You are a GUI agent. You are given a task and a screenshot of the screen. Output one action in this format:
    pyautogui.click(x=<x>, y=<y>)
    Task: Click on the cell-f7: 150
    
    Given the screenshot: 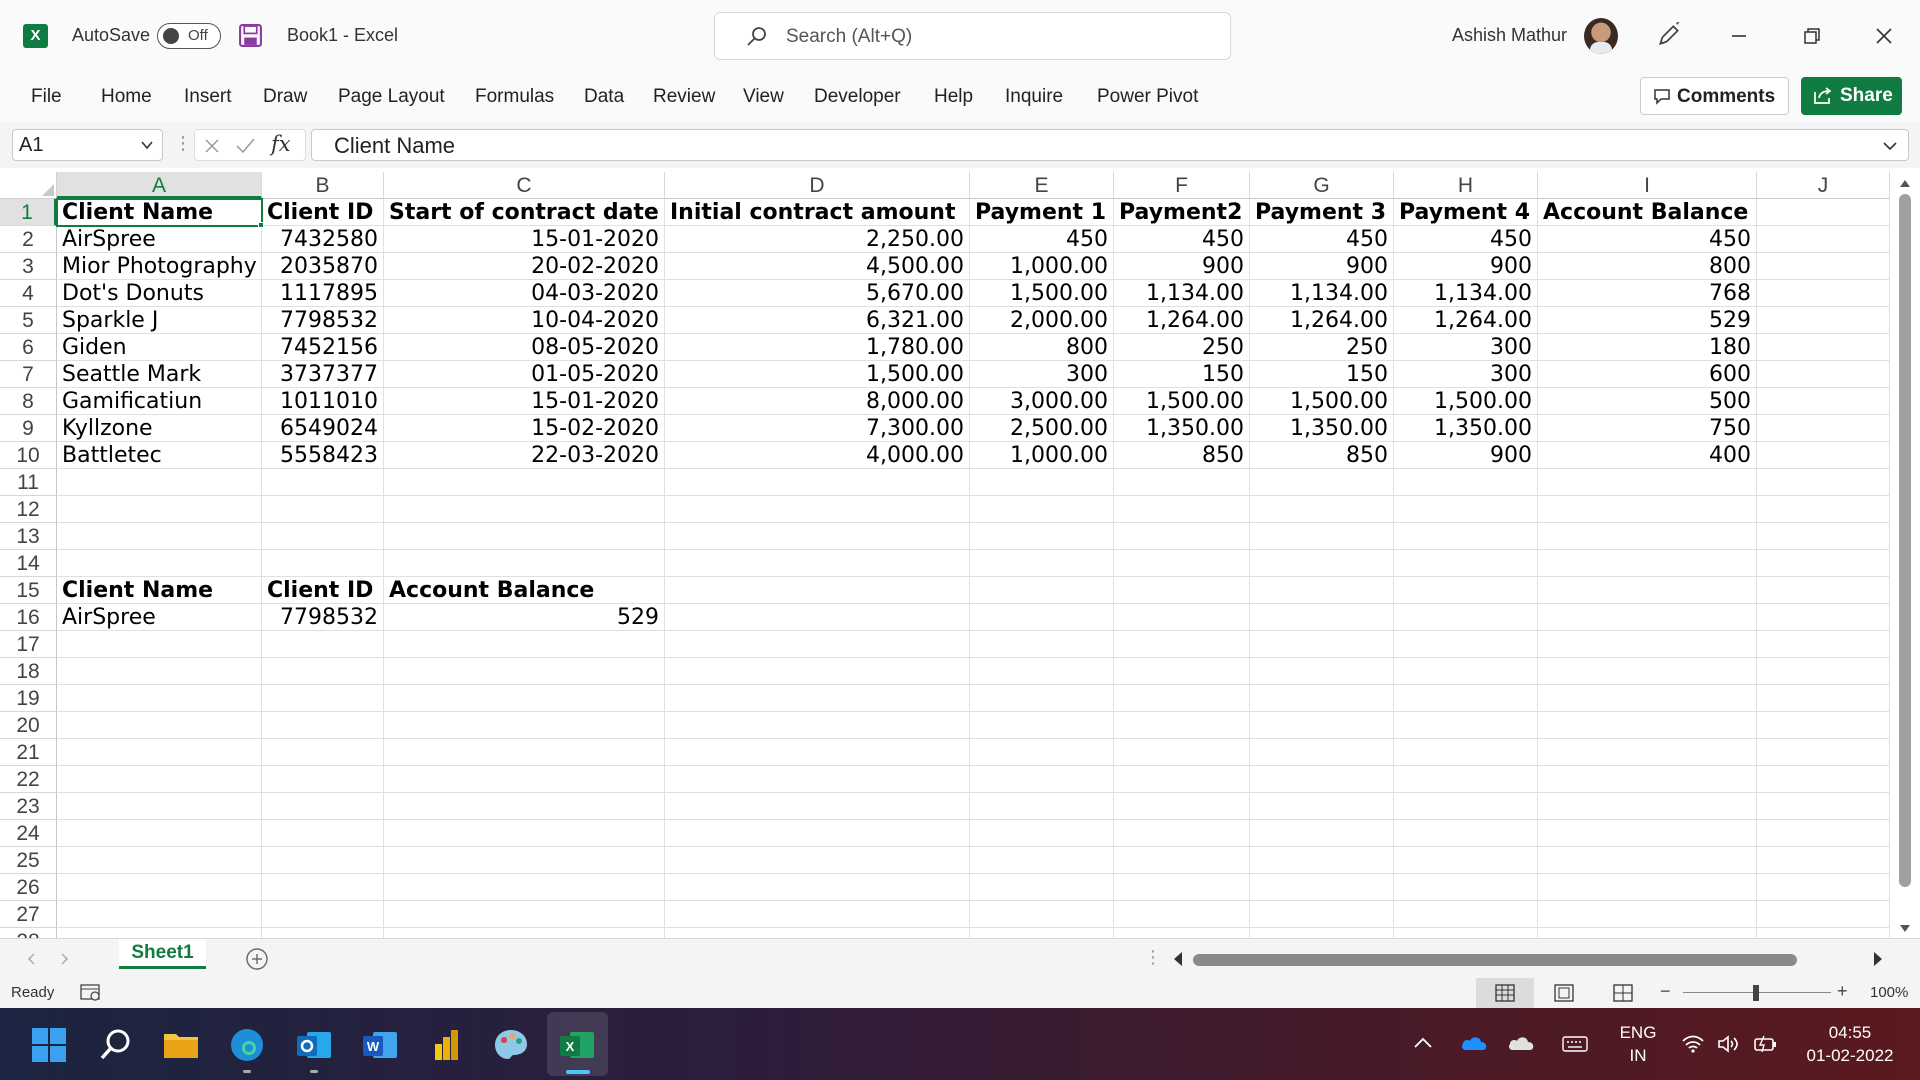 What is the action you would take?
    pyautogui.click(x=1182, y=374)
    